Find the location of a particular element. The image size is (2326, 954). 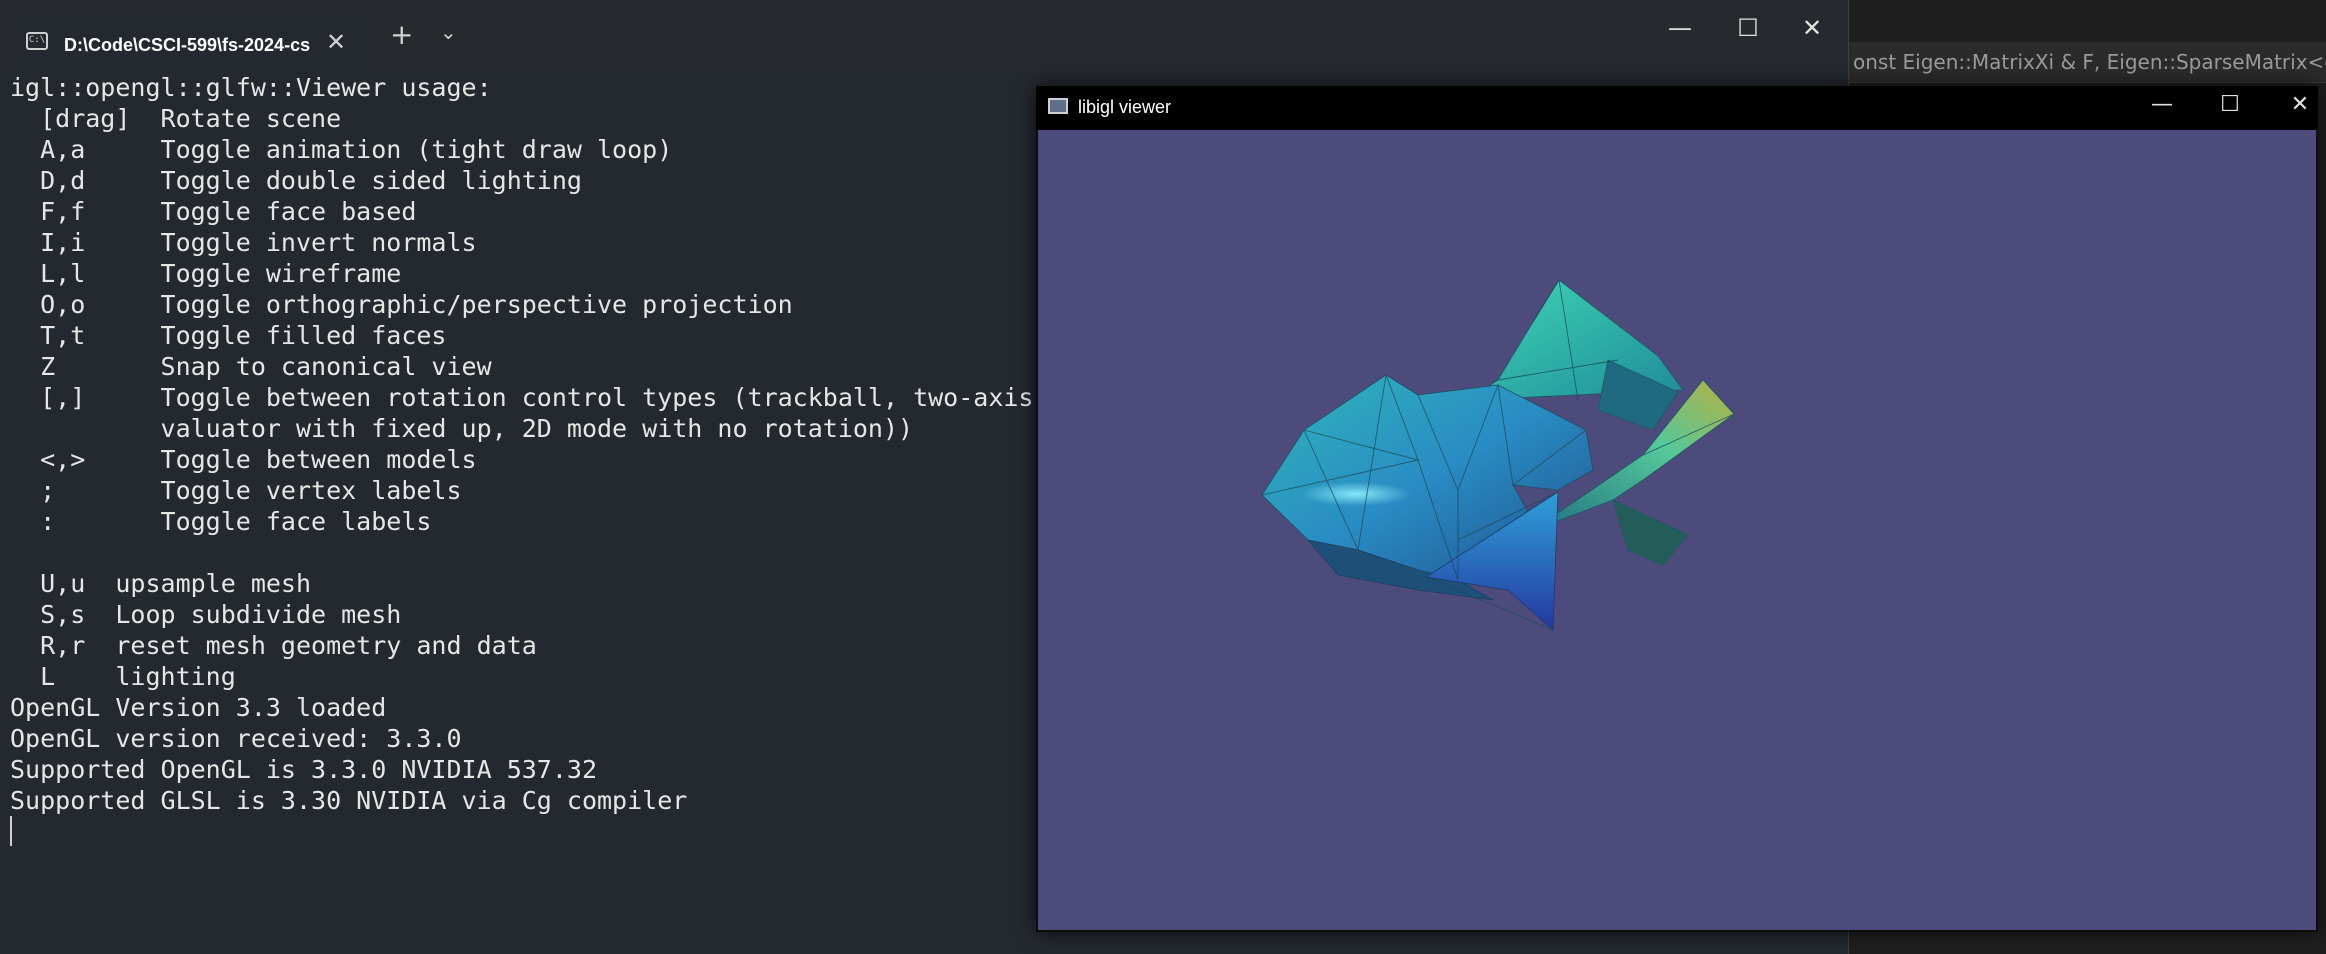

tab-close-icon: ✕ is located at coordinates (336, 42).